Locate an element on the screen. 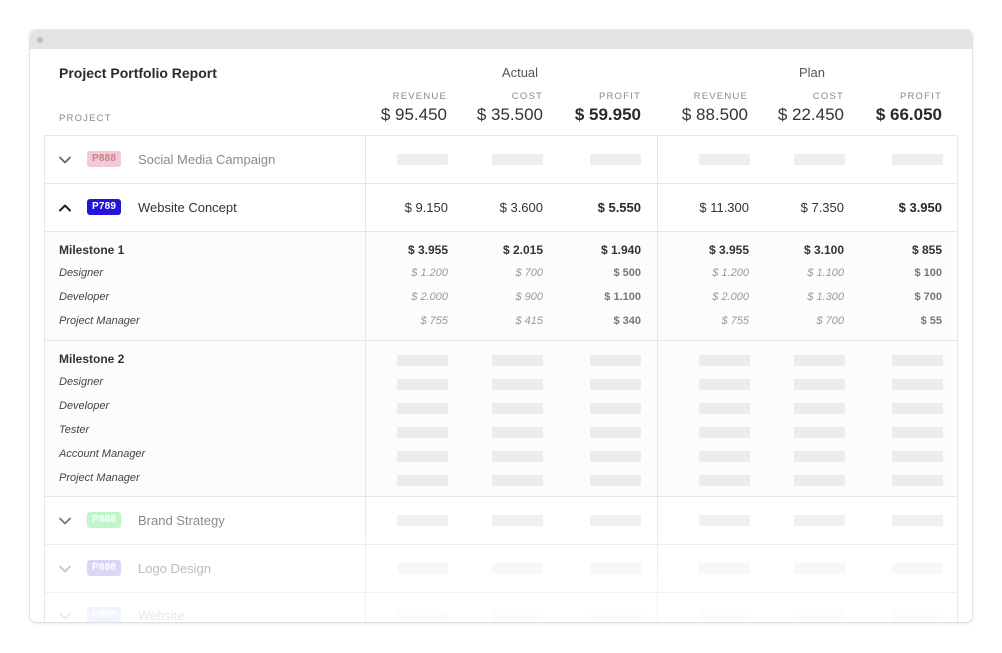  window-dot-icon is located at coordinates (40, 40).